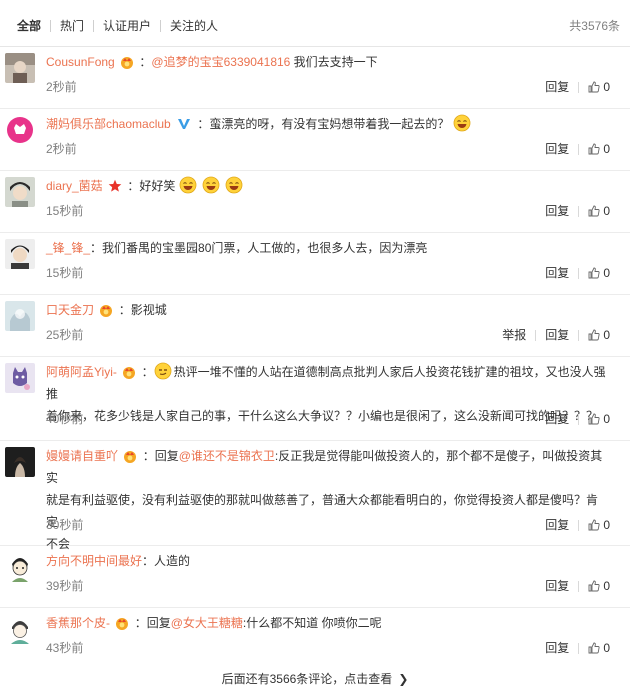 The width and height of the screenshot is (630, 692). Describe the element at coordinates (72, 26) in the screenshot. I see `tab-hot: 热门` at that location.